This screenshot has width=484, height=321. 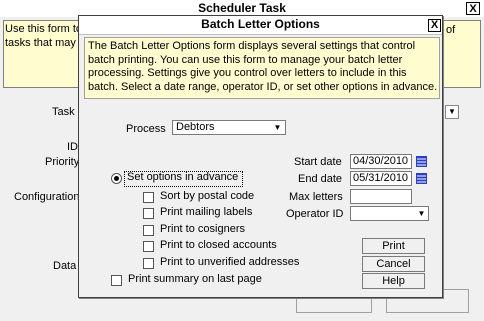 I want to click on print-unverified-addresses-checkbox, so click(x=148, y=263).